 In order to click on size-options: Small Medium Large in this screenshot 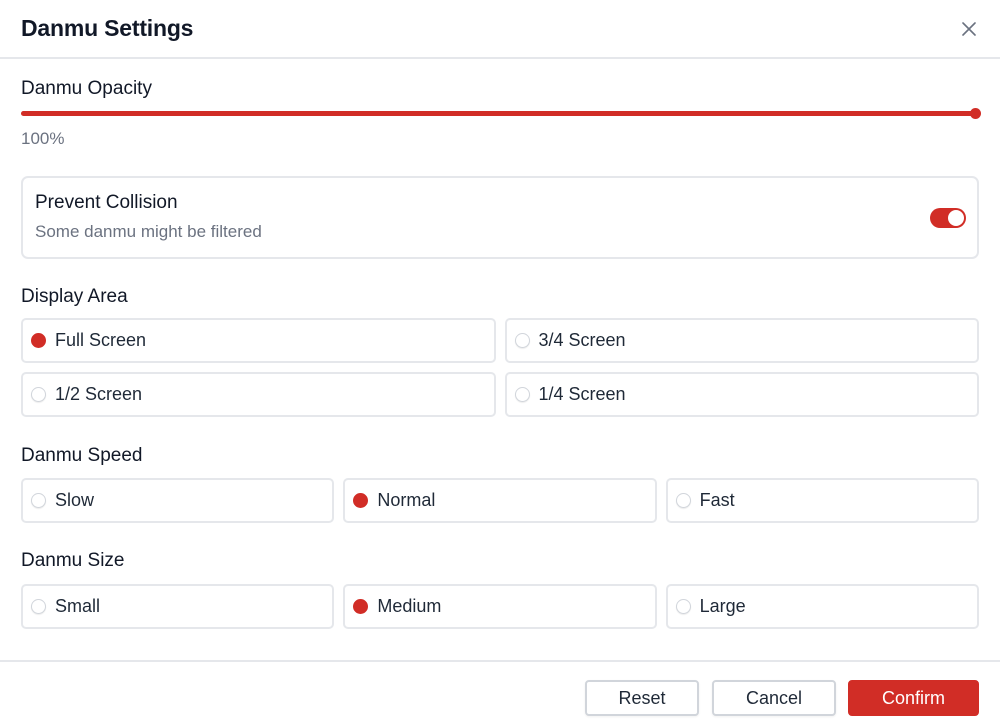, I will do `click(500, 606)`.